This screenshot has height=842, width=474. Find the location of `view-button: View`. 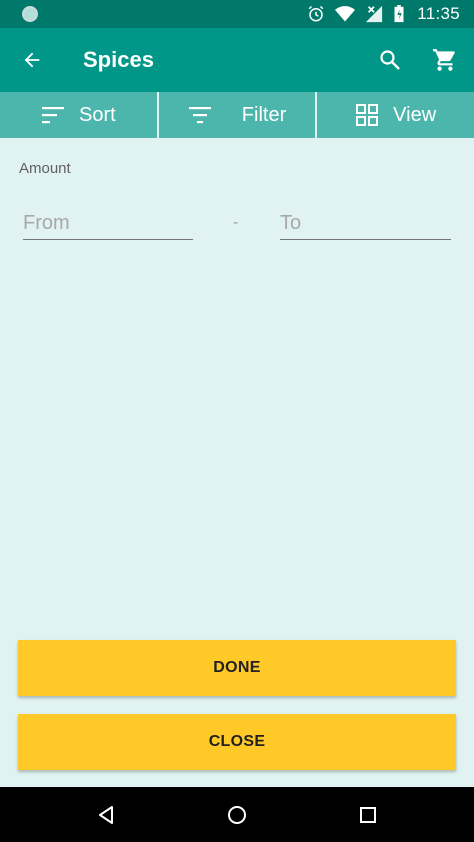

view-button: View is located at coordinates (395, 115).